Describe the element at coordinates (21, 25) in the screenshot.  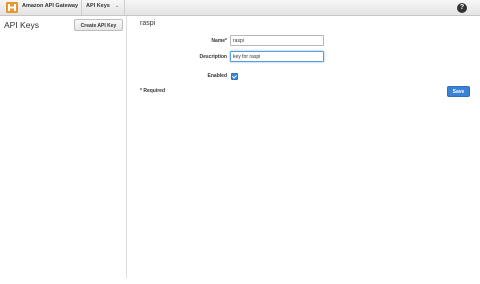
I see `sidebar-title: API Keys` at that location.